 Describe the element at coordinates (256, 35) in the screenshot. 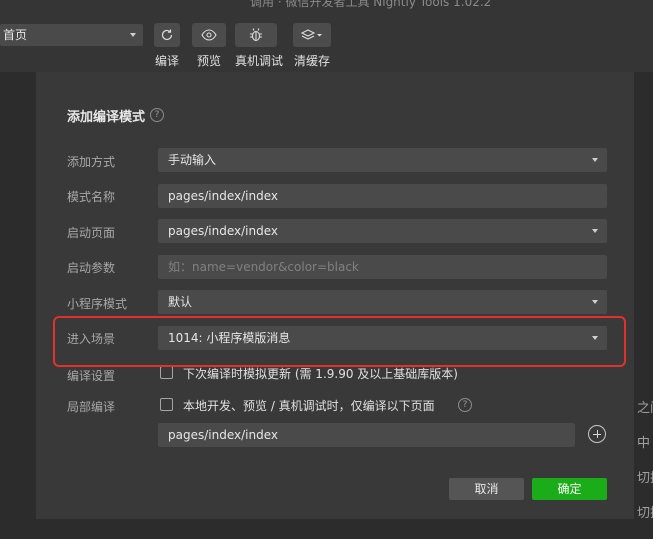

I see `bug-icon` at that location.